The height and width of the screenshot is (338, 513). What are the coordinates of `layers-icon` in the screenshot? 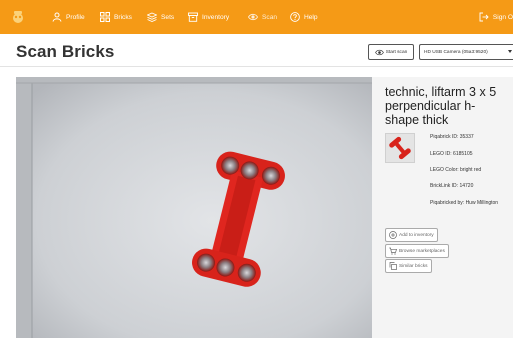 It's located at (152, 17).